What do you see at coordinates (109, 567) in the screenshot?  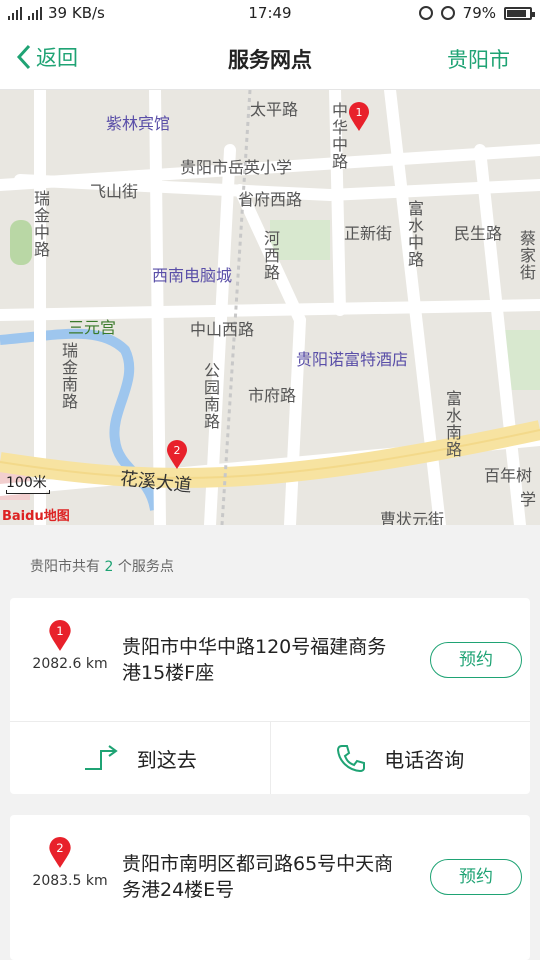 I see `summary-count: 2` at bounding box center [109, 567].